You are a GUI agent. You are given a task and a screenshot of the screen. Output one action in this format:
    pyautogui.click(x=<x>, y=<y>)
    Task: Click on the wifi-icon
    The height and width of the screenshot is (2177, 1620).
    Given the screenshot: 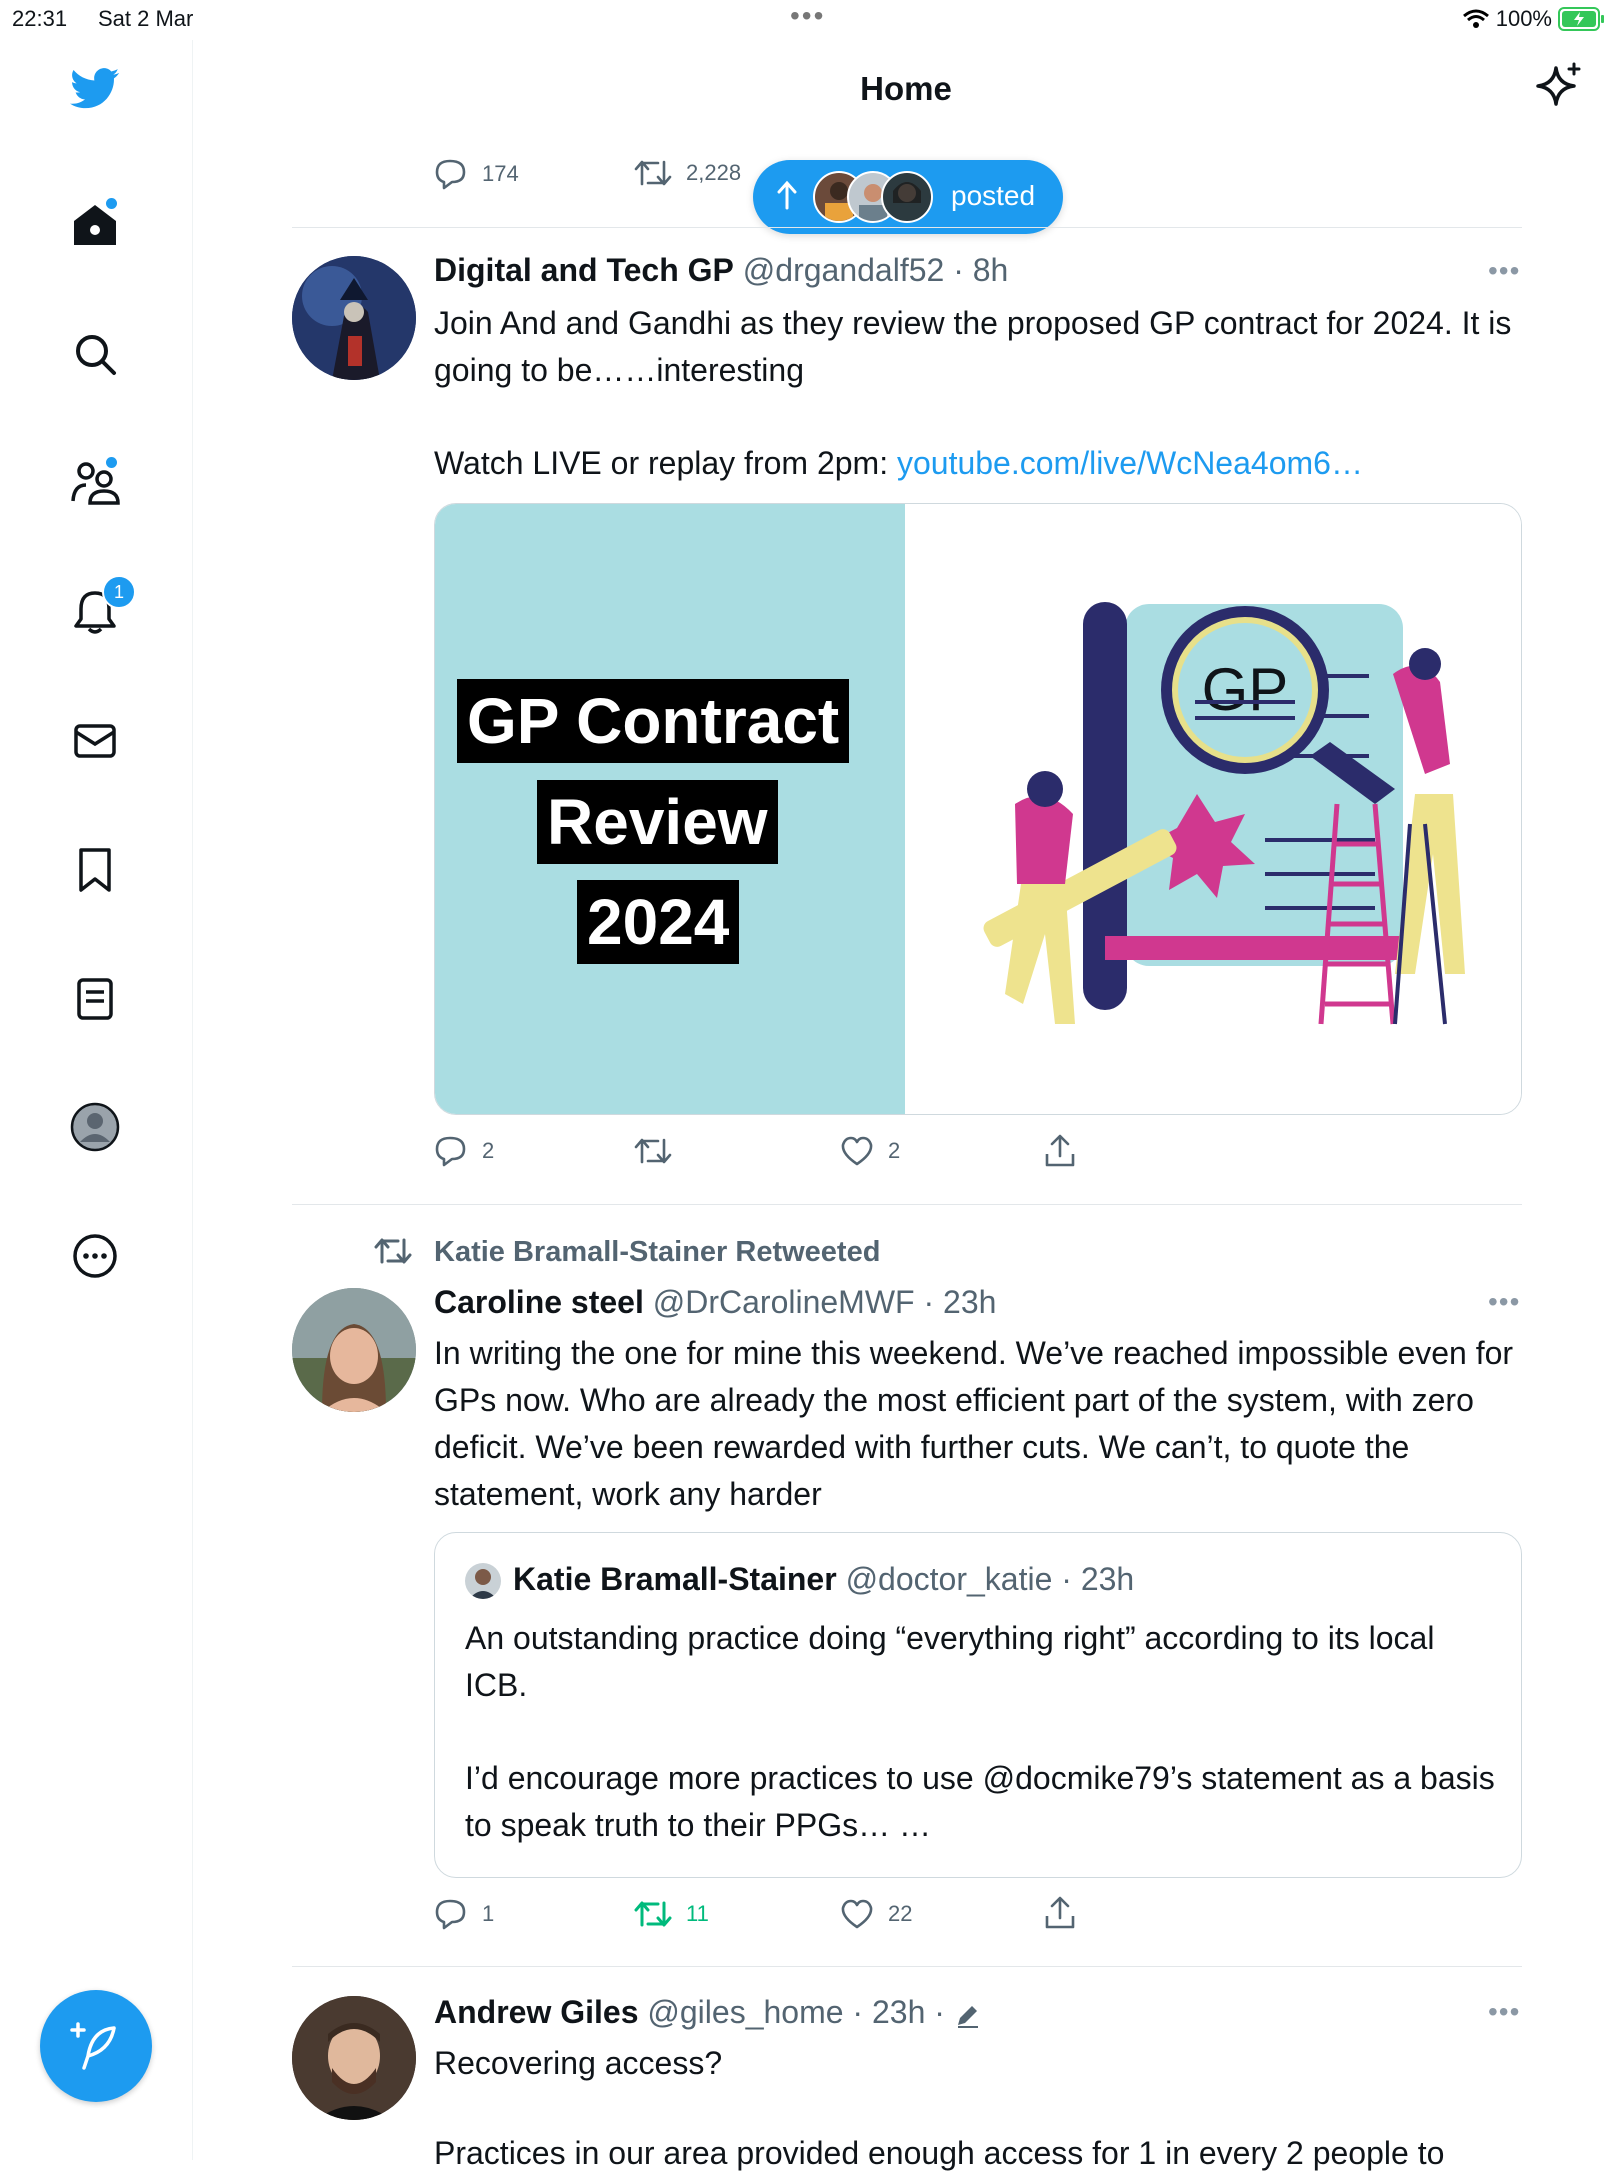 What is the action you would take?
    pyautogui.click(x=1476, y=19)
    